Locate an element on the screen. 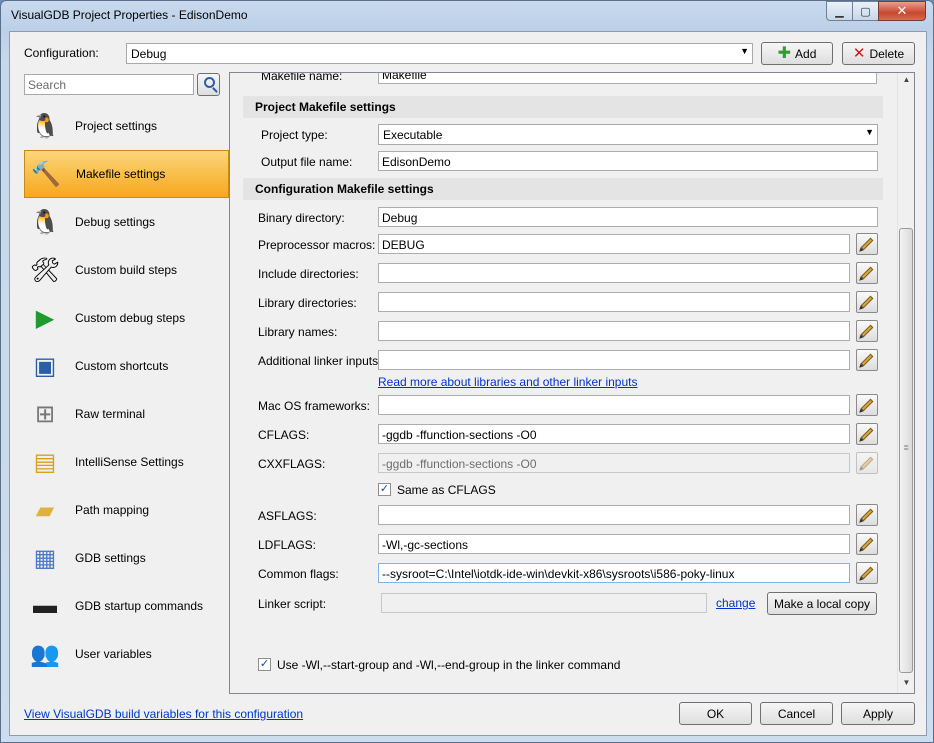 Image resolution: width=934 pixels, height=743 pixels. edit-include-directories-button is located at coordinates (867, 273).